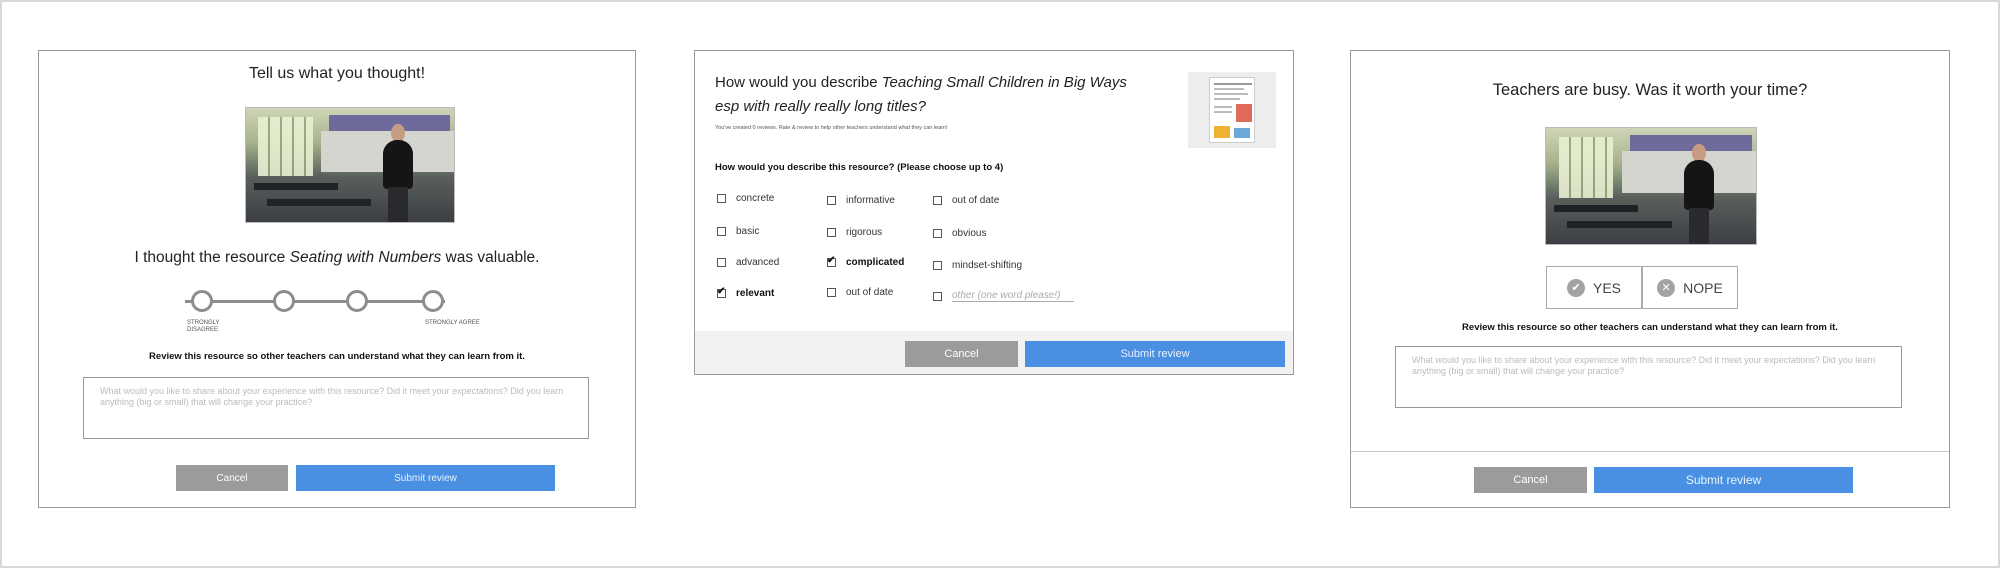 The width and height of the screenshot is (2000, 568). I want to click on option-relevant: relevant, so click(746, 292).